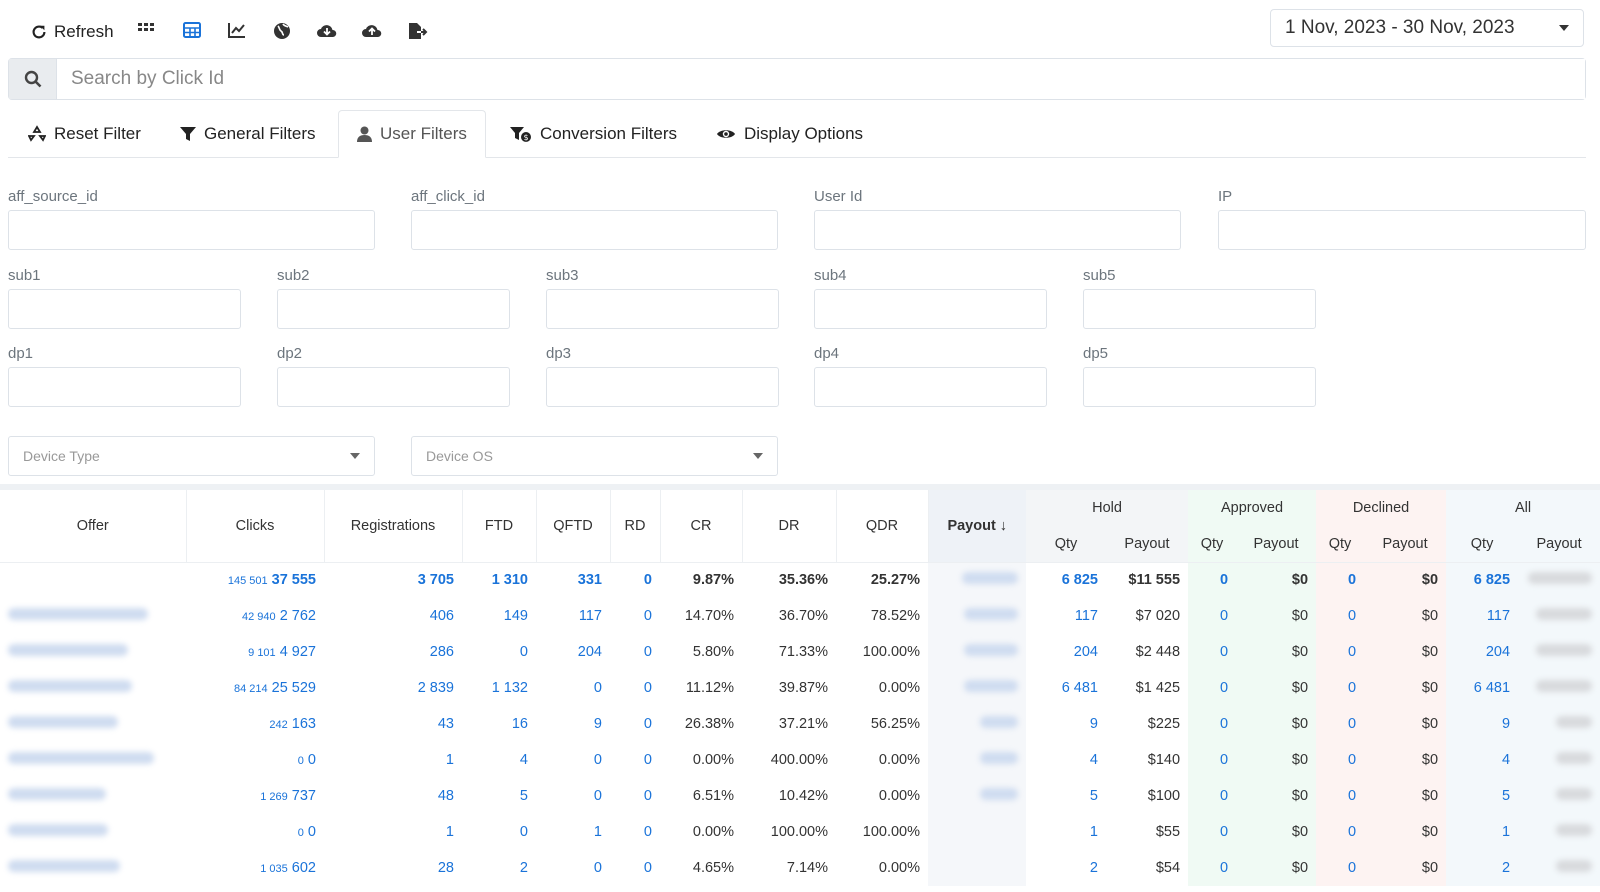 Image resolution: width=1600 pixels, height=892 pixels. What do you see at coordinates (997, 230) in the screenshot?
I see `user-id-field` at bounding box center [997, 230].